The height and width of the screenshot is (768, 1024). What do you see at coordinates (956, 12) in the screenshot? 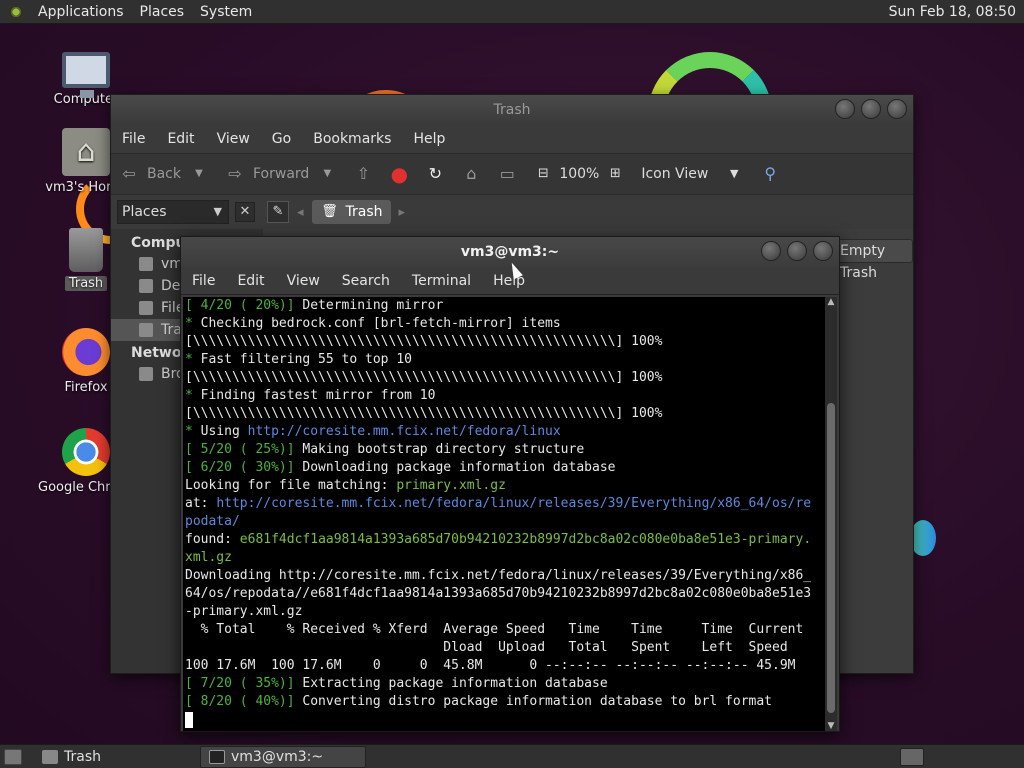
I see `clock: Sun Feb 18, 08:50` at bounding box center [956, 12].